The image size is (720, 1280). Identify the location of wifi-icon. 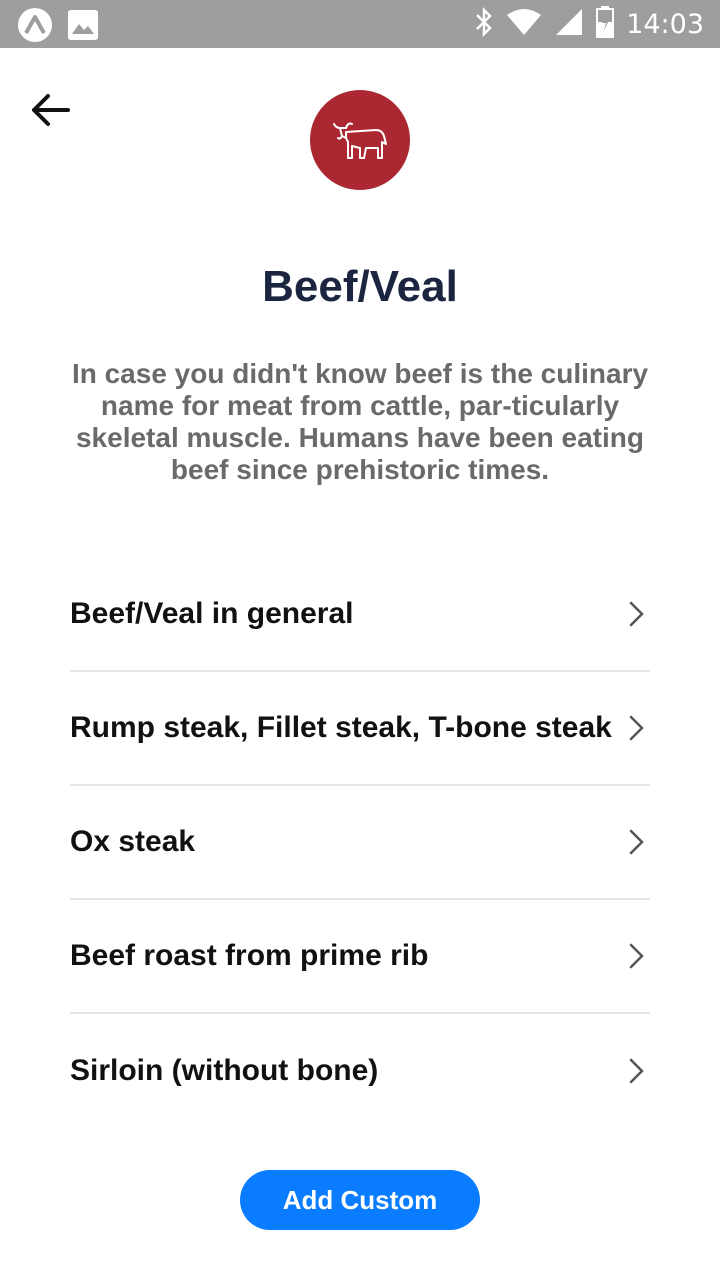
(524, 24).